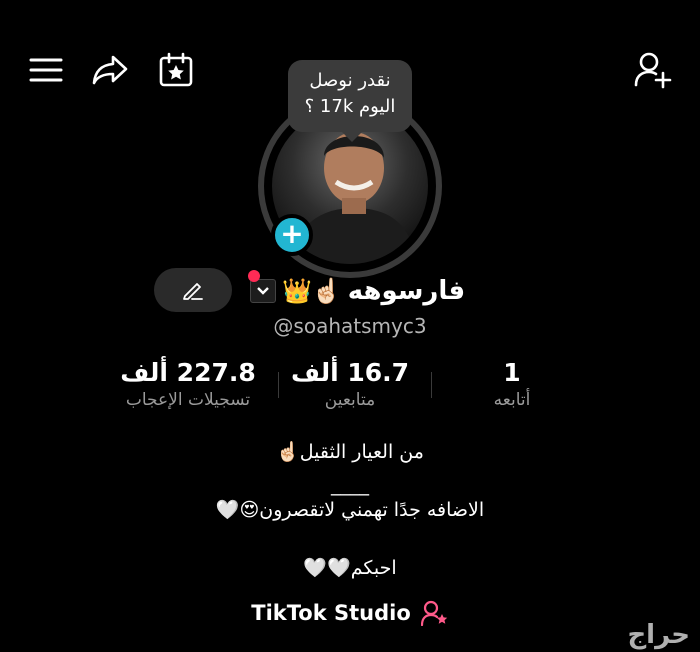 This screenshot has height=652, width=700. Describe the element at coordinates (433, 613) in the screenshot. I see `creator-icon` at that location.